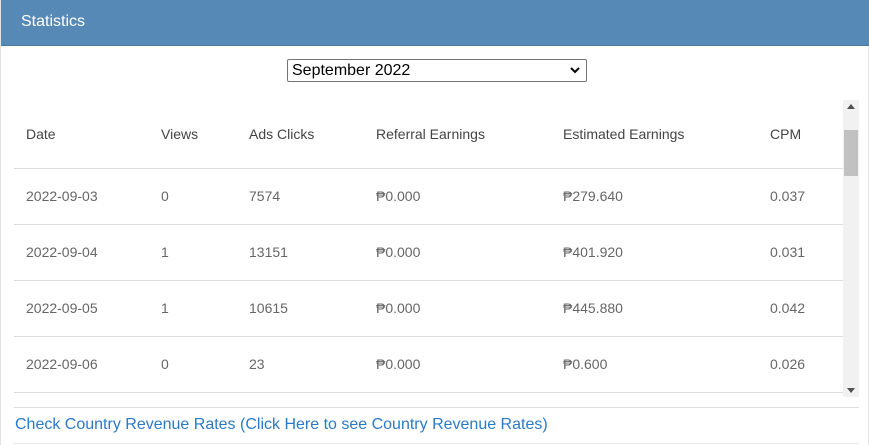 The width and height of the screenshot is (869, 445). What do you see at coordinates (312, 134) in the screenshot?
I see `header-ads-clicks: Ads Clicks` at bounding box center [312, 134].